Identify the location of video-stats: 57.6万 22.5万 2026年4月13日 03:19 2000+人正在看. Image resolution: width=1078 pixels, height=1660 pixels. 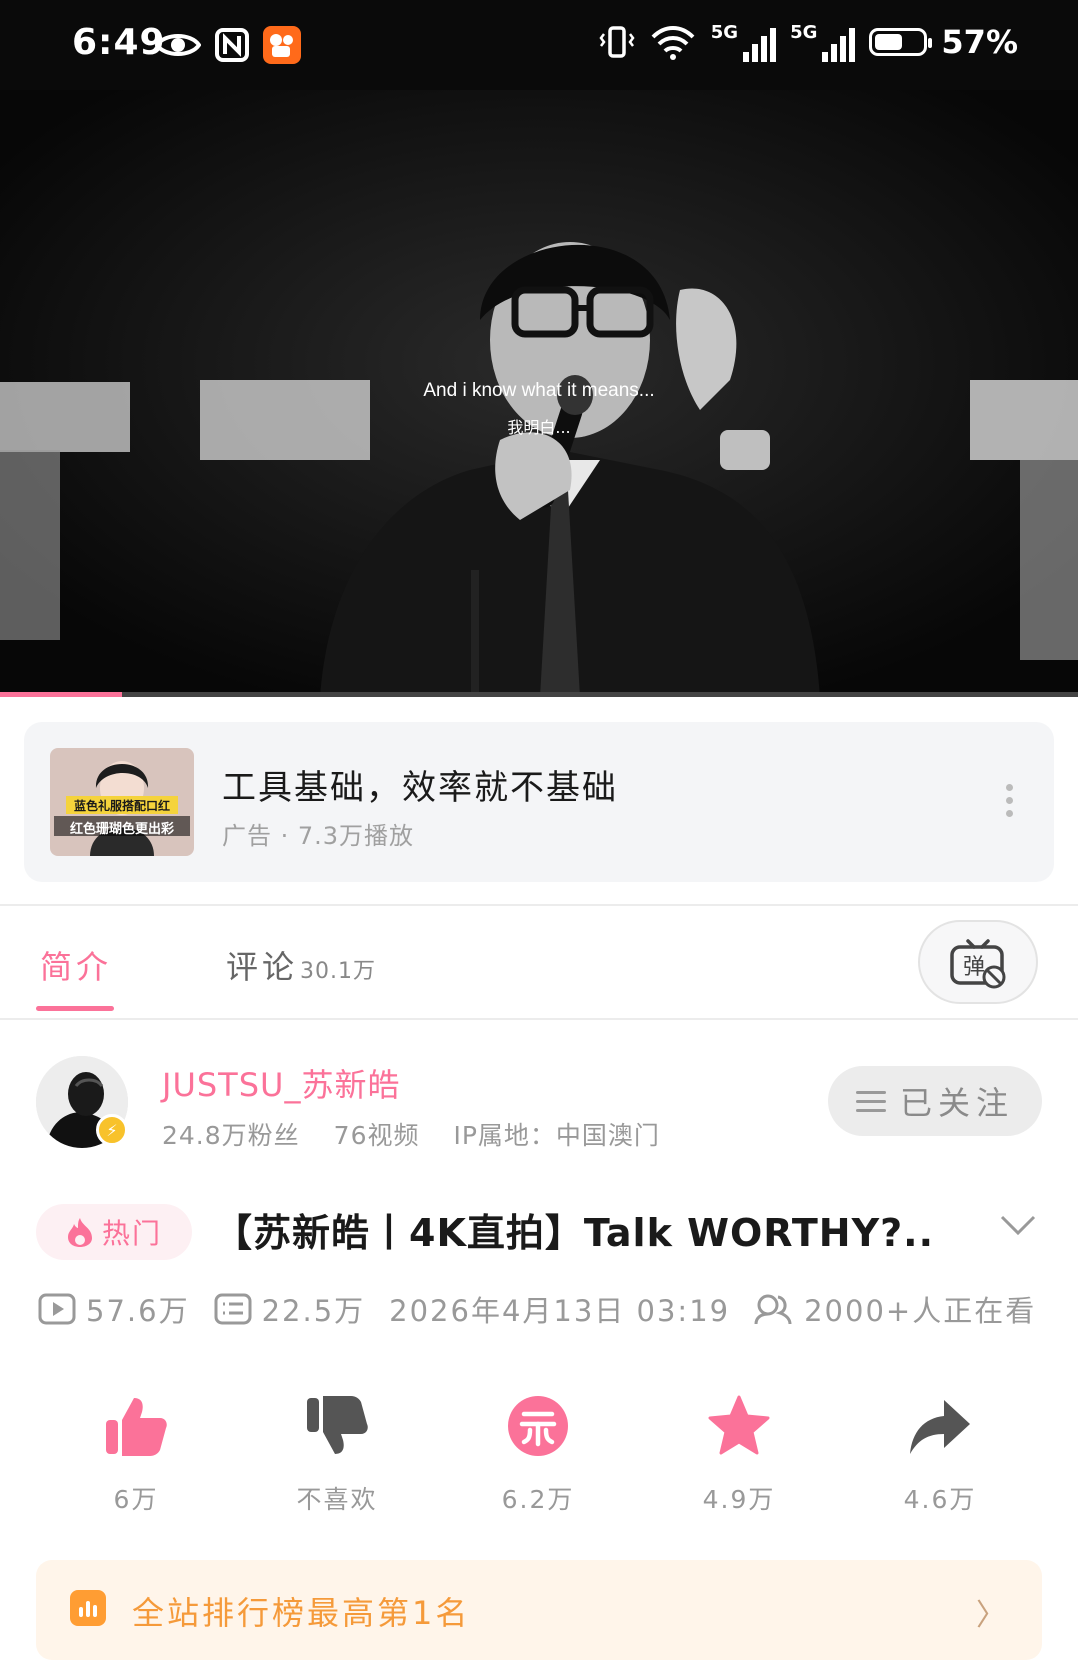
(549, 1309).